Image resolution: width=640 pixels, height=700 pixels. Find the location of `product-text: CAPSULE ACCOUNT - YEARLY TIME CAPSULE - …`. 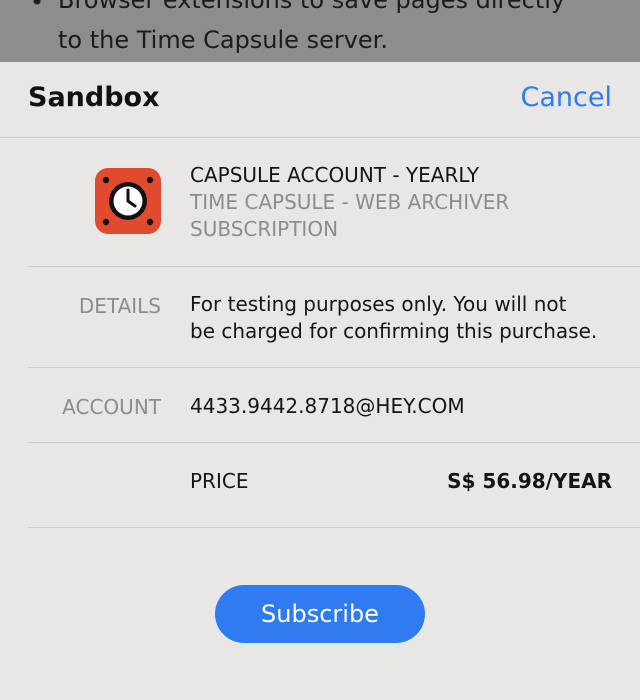

product-text: CAPSULE ACCOUNT - YEARLY TIME CAPSULE - … is located at coordinates (349, 202).